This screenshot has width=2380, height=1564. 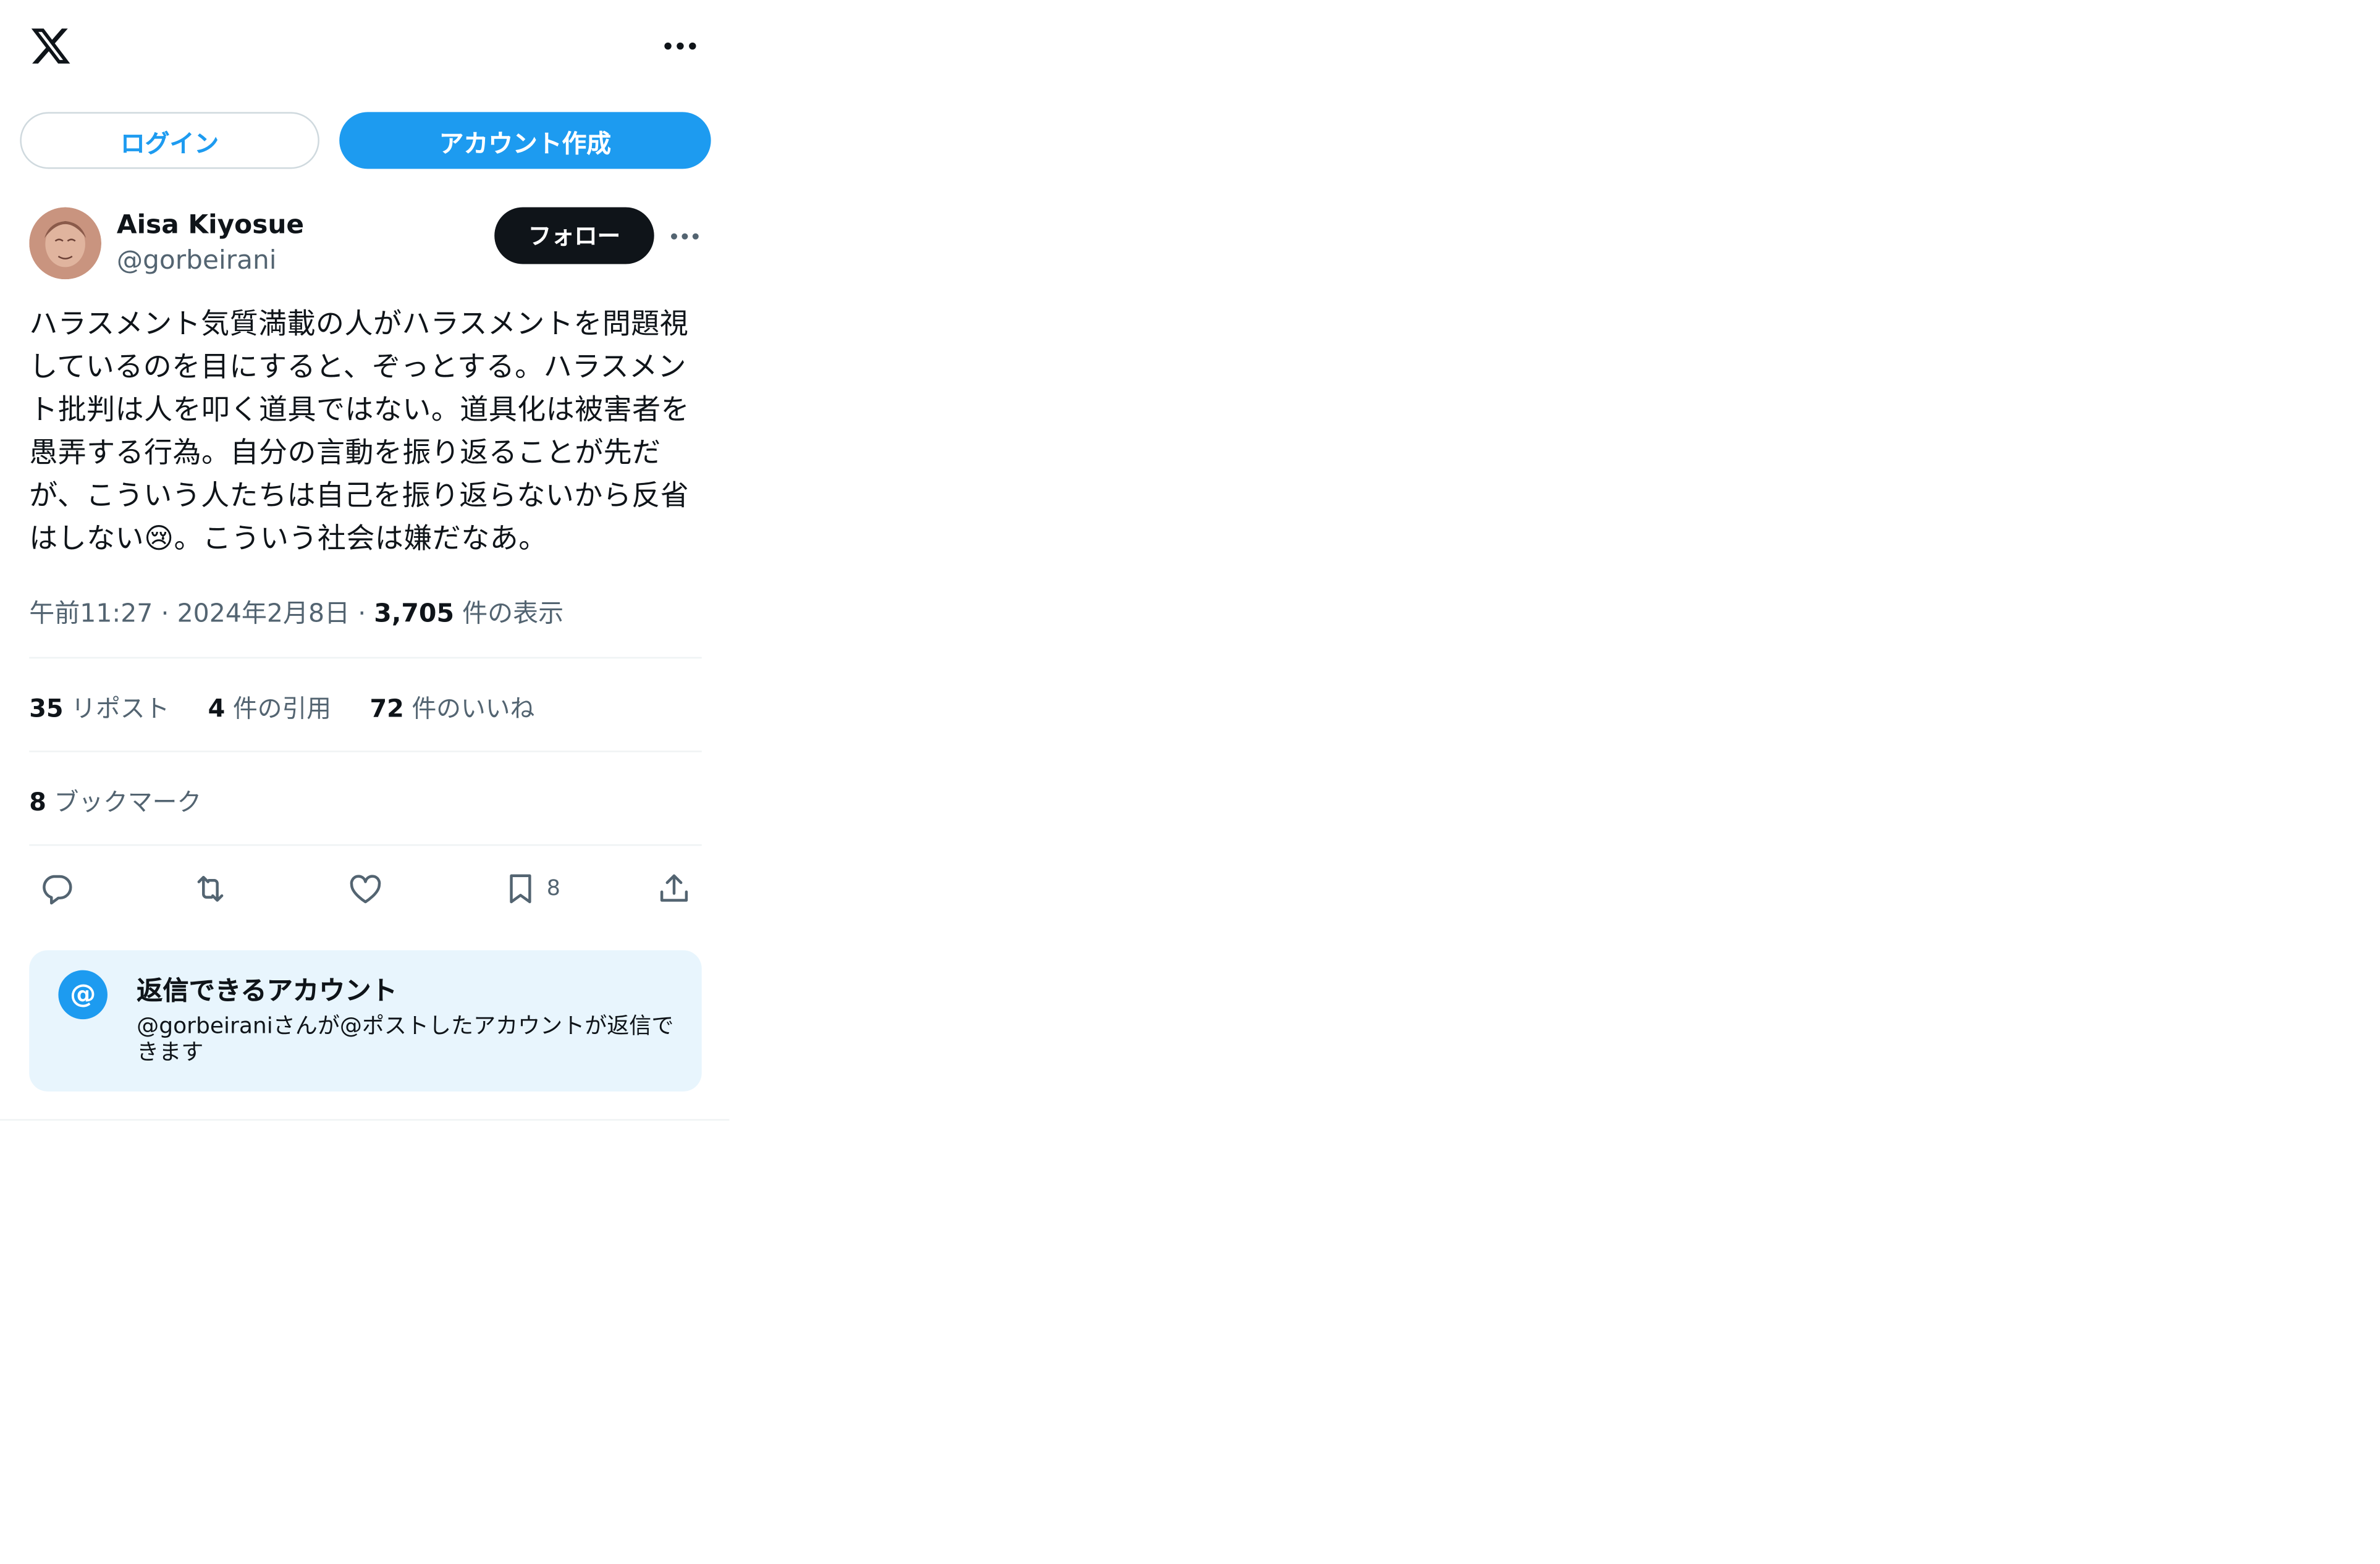 What do you see at coordinates (513, 613) in the screenshot?
I see `views-label: 件の表示` at bounding box center [513, 613].